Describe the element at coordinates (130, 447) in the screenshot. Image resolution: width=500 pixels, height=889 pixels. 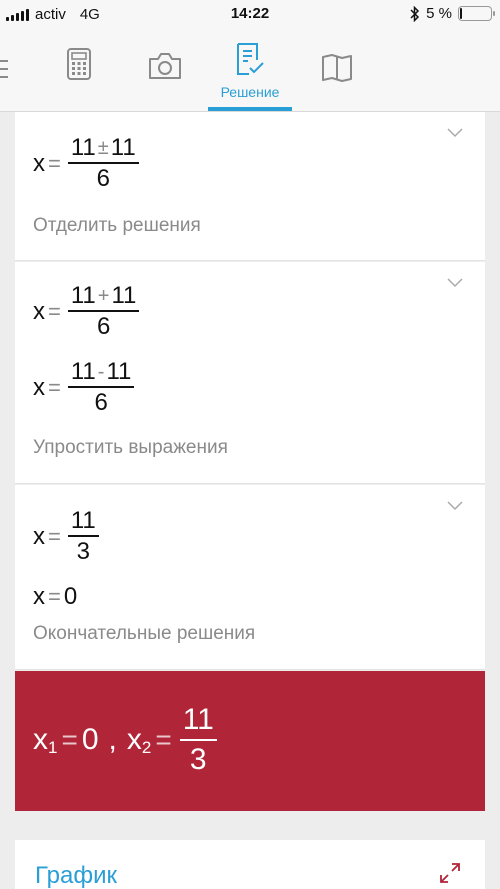
I see `step-caption: Упростить выражения` at that location.